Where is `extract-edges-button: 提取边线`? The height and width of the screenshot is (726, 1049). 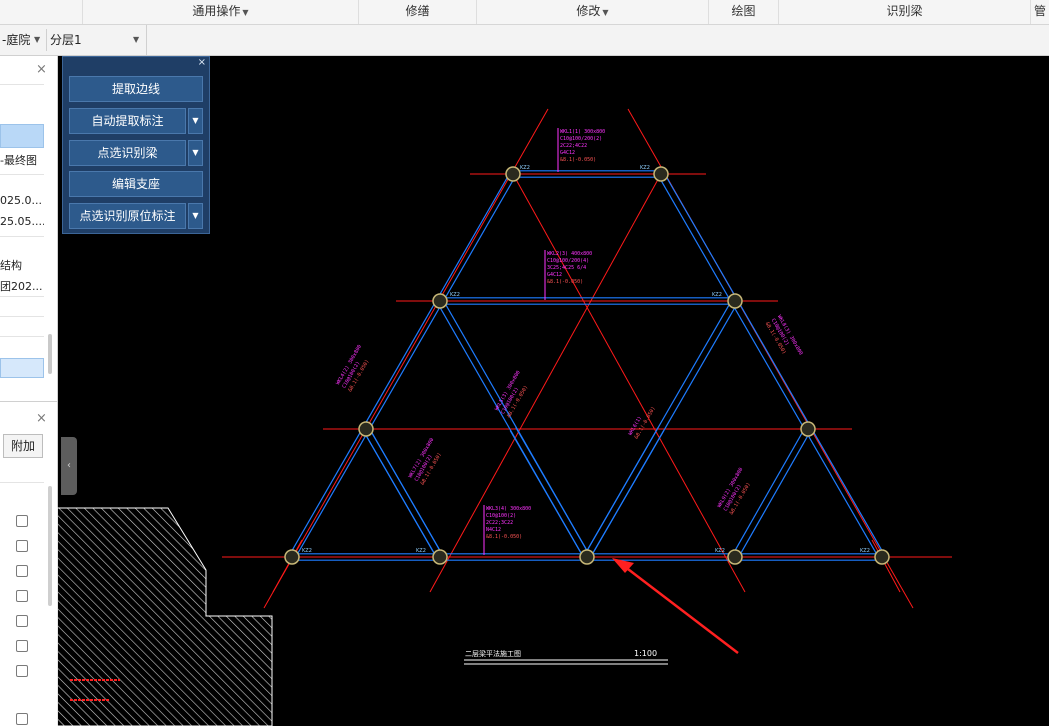 extract-edges-button: 提取边线 is located at coordinates (136, 89).